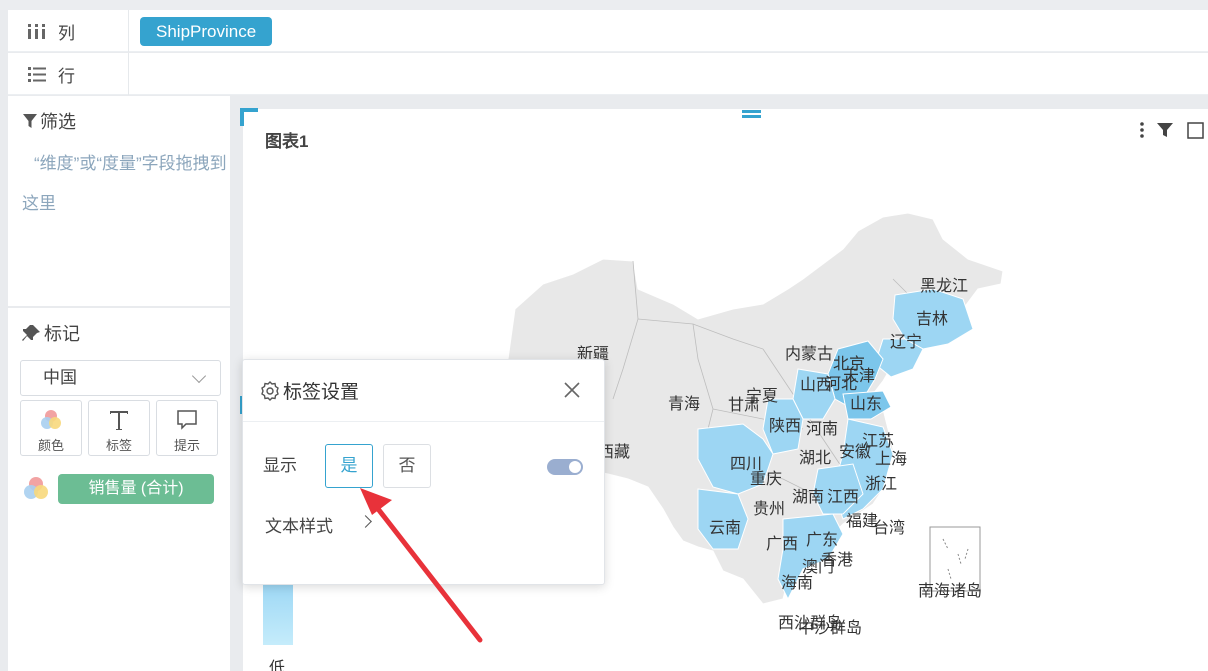 Image resolution: width=1208 pixels, height=671 pixels. I want to click on show-yes-button: 是, so click(349, 466).